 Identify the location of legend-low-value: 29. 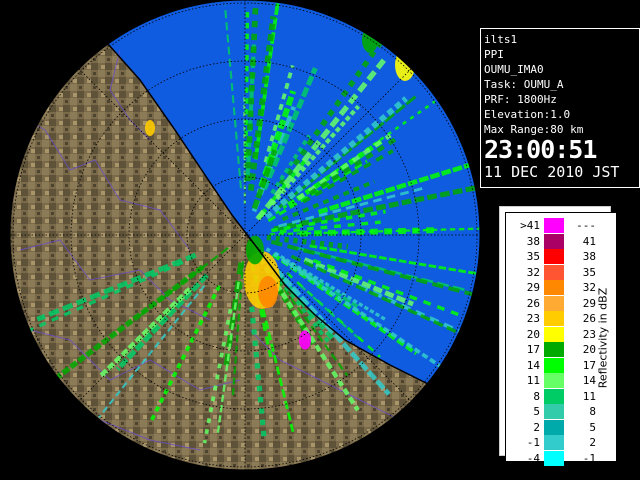
(533, 287).